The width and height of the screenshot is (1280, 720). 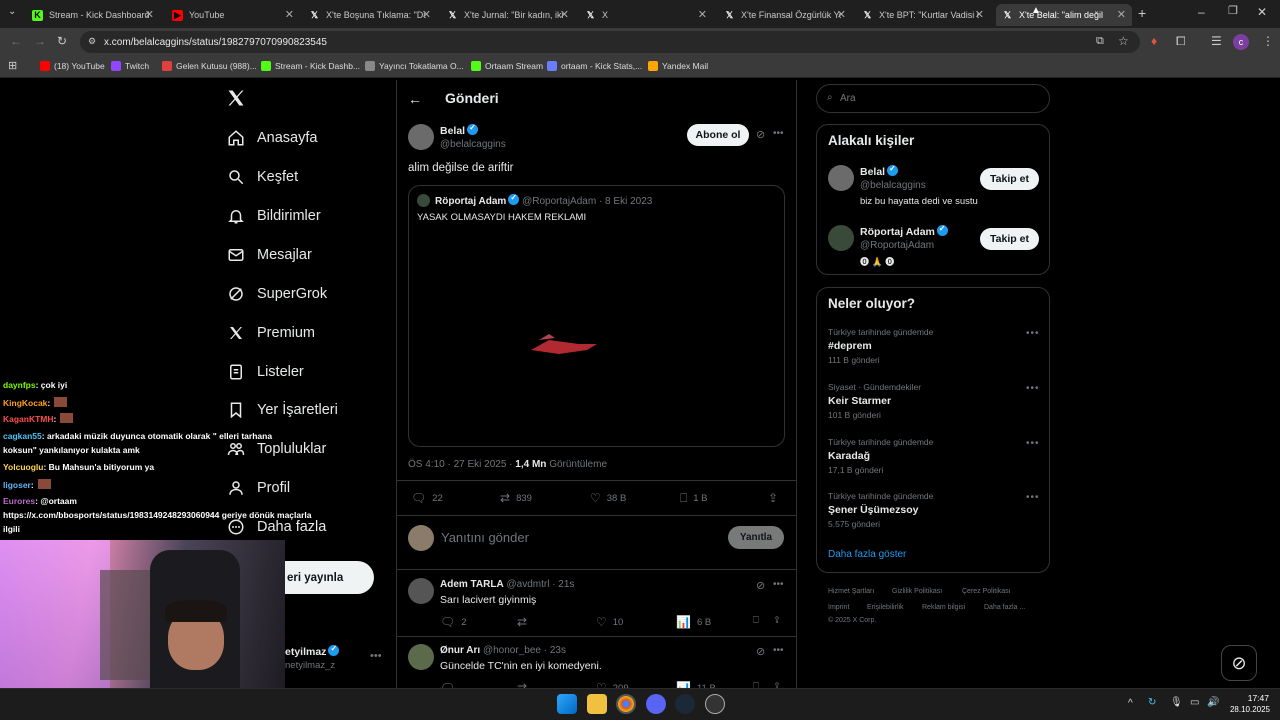 I want to click on views-action: 📊 6 B, so click(x=693, y=622).